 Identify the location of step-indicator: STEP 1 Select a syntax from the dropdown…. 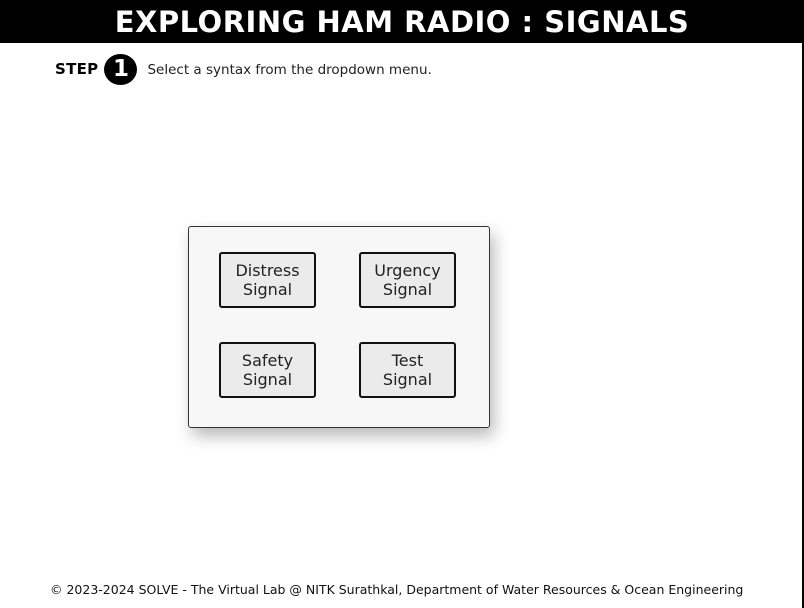
(243, 69).